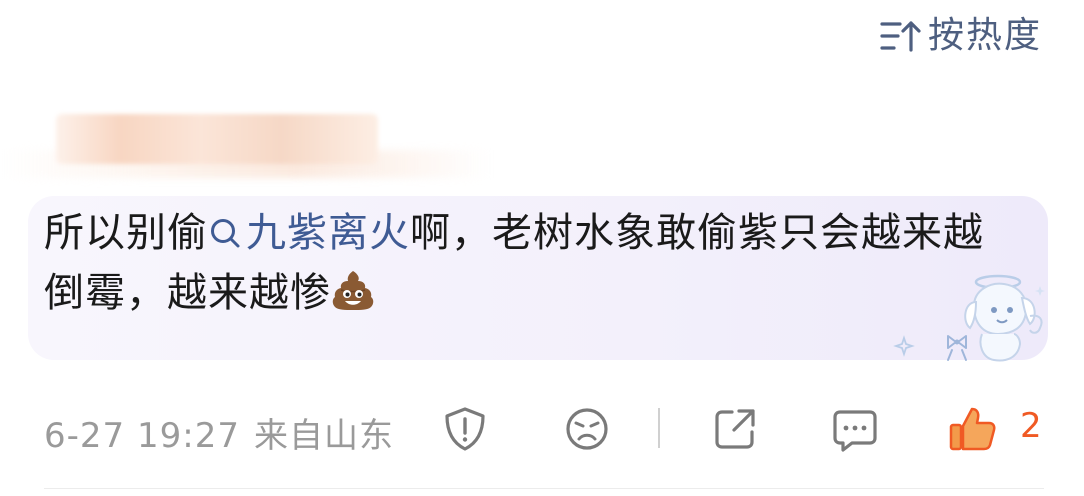 The height and width of the screenshot is (496, 1084). Describe the element at coordinates (328, 233) in the screenshot. I see `topic-label: 九紫离火` at that location.